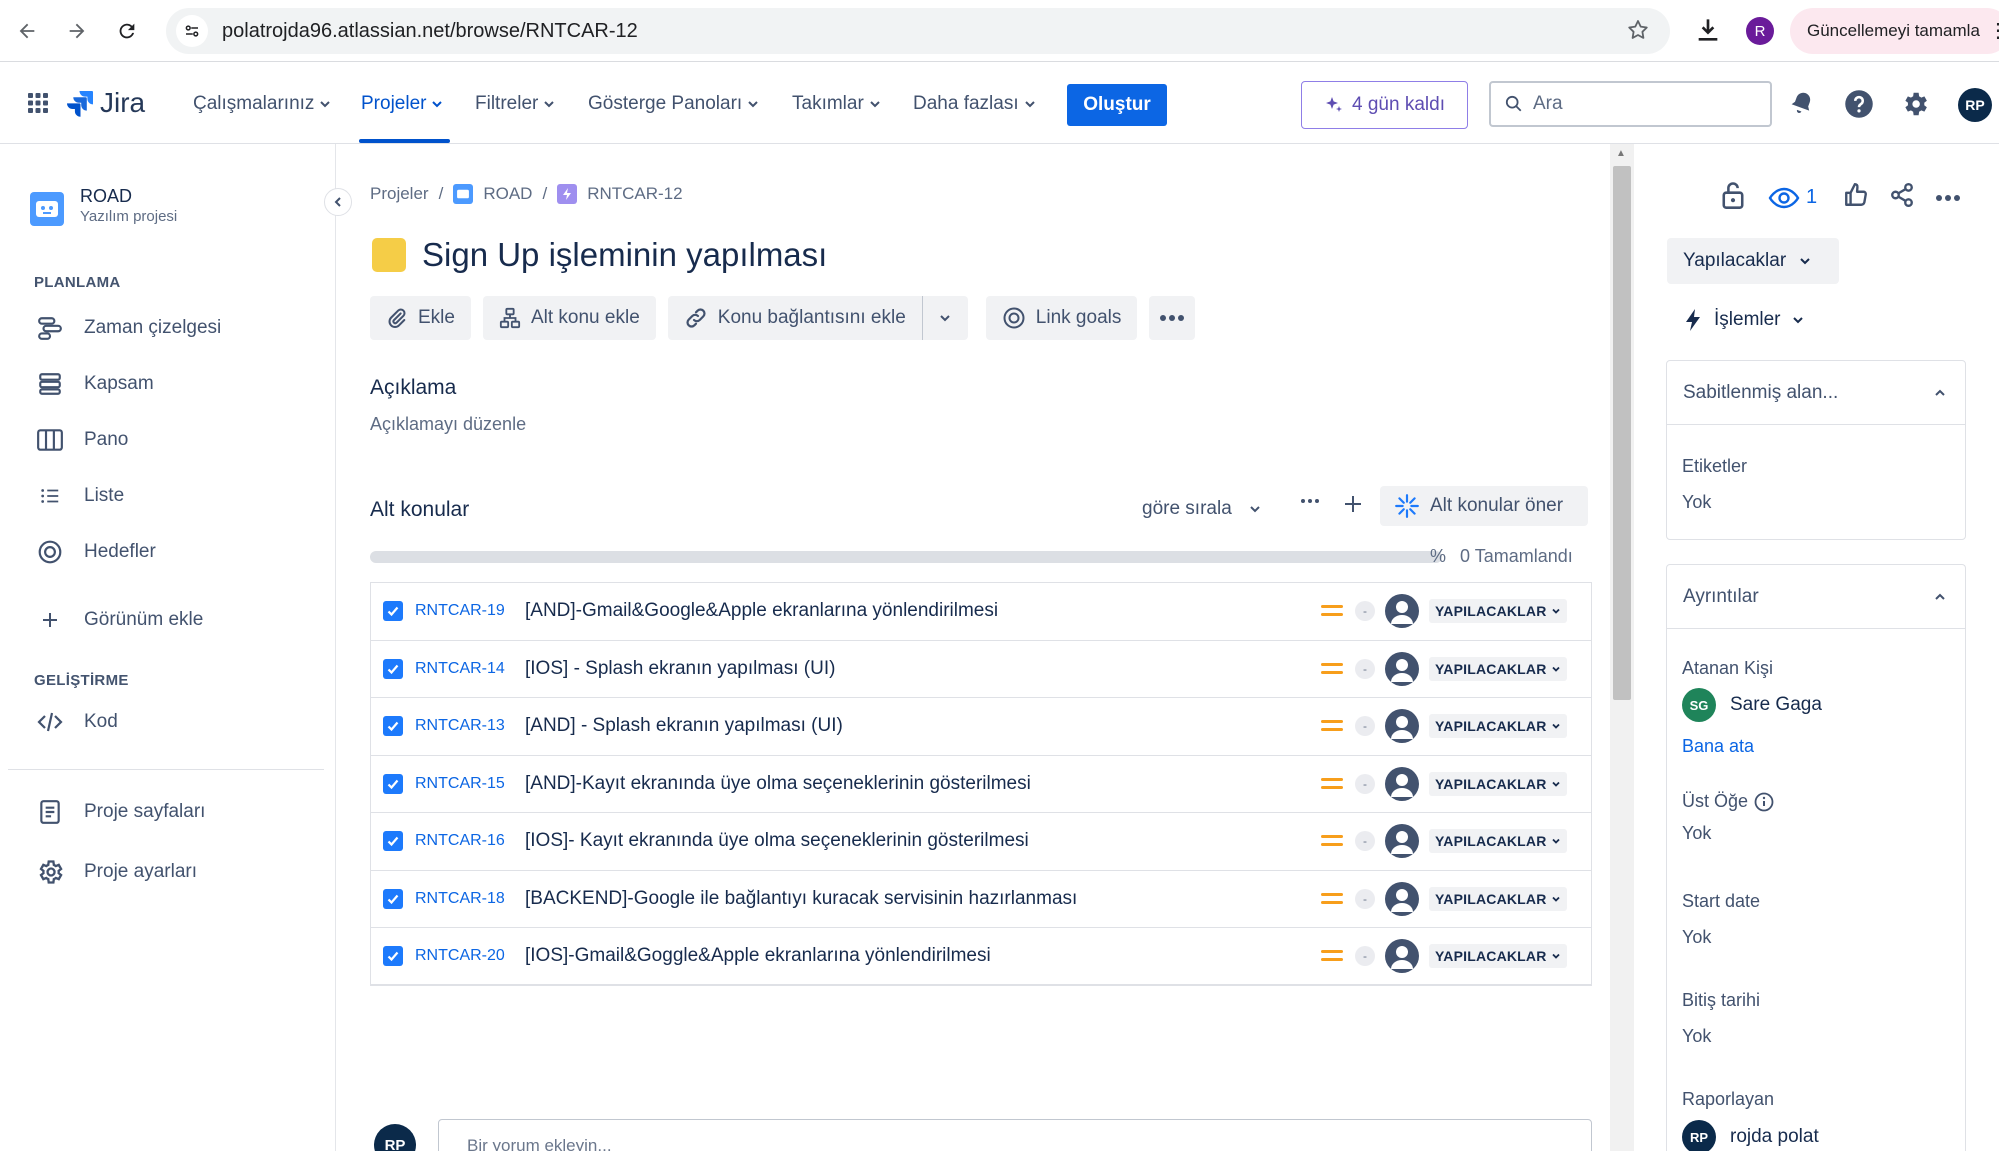 The width and height of the screenshot is (1999, 1151). I want to click on description-editor: Açıklamayı düzenle, so click(448, 424).